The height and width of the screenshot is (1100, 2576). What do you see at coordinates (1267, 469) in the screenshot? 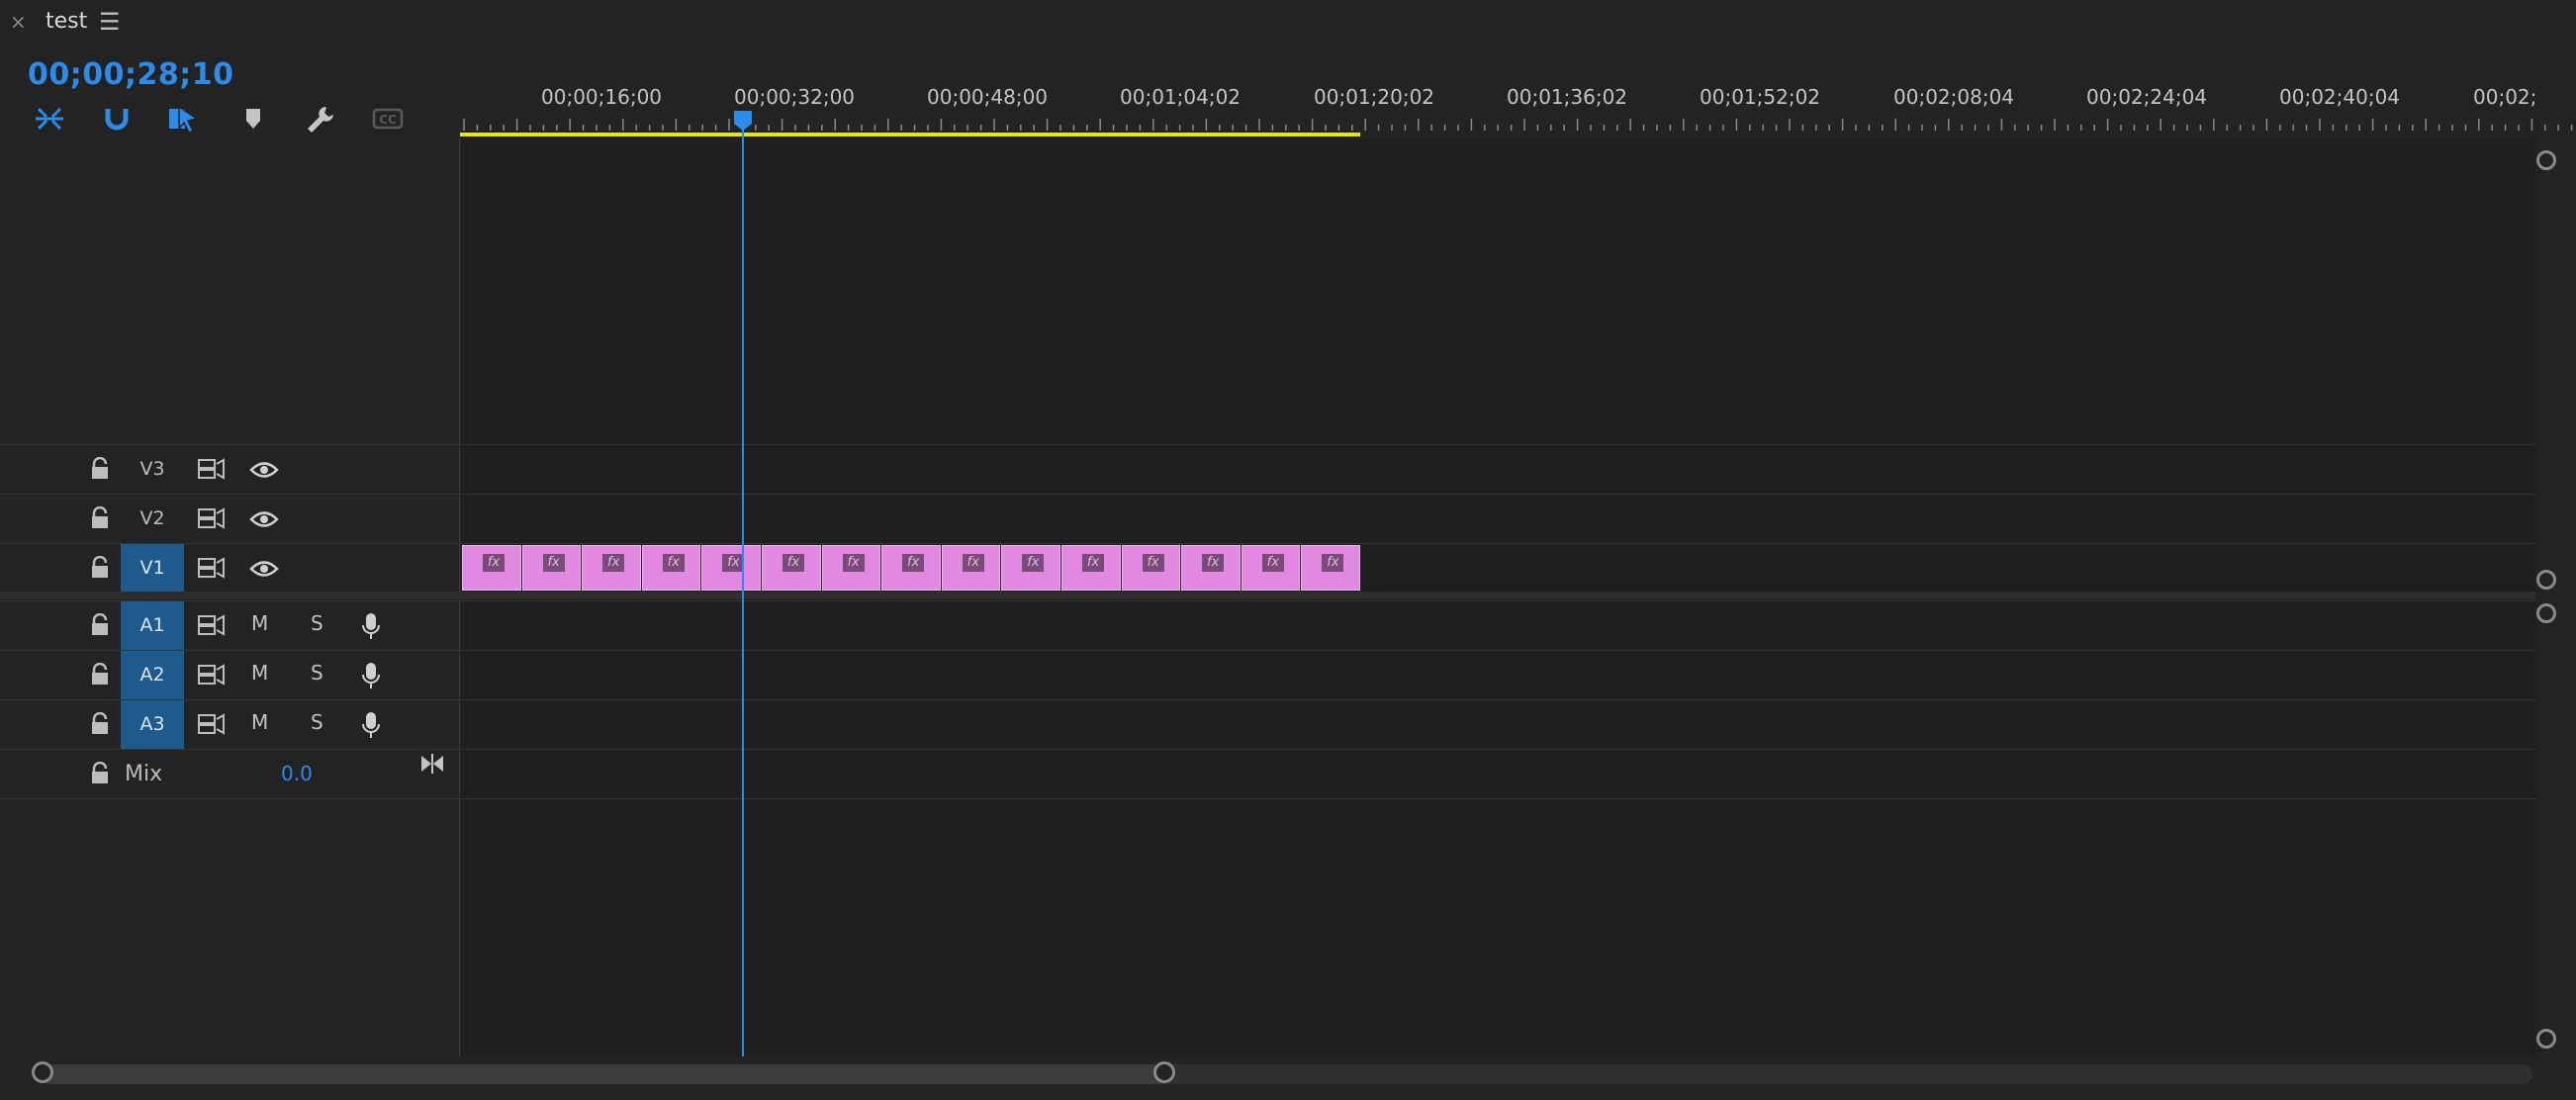
I see `track-row-v3: V3` at bounding box center [1267, 469].